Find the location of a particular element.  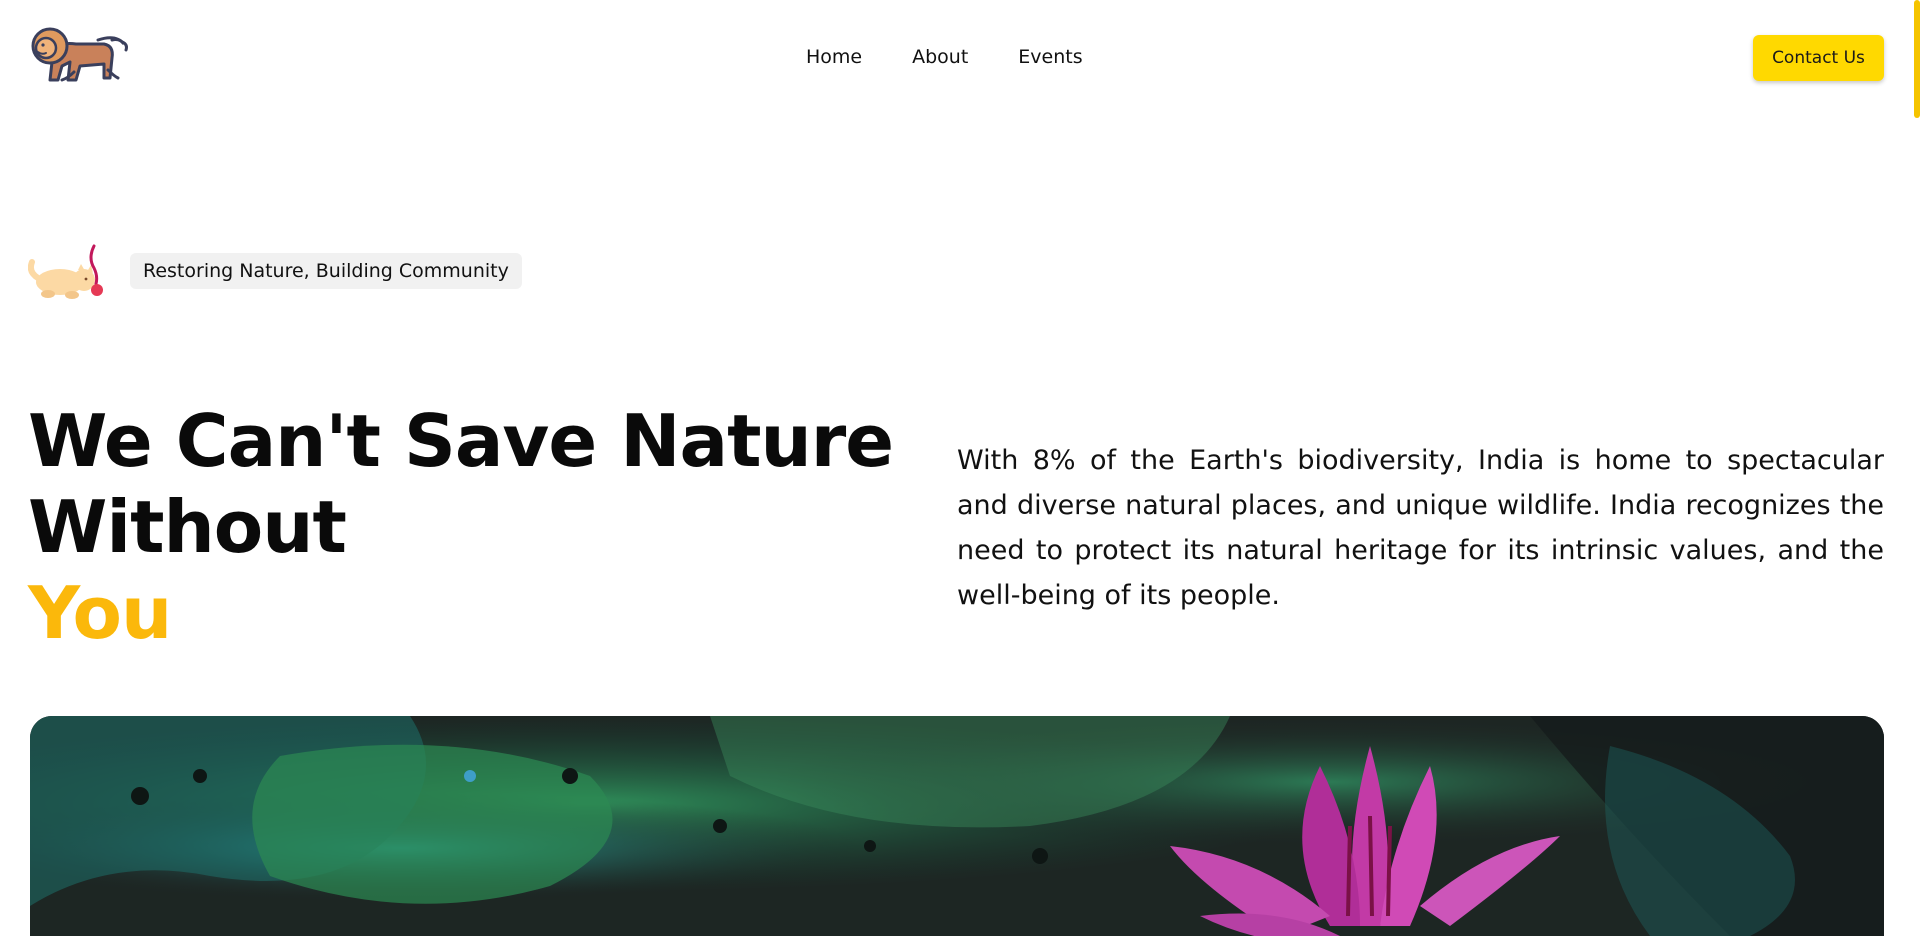

hero-title-line-2: Without is located at coordinates (187, 527).